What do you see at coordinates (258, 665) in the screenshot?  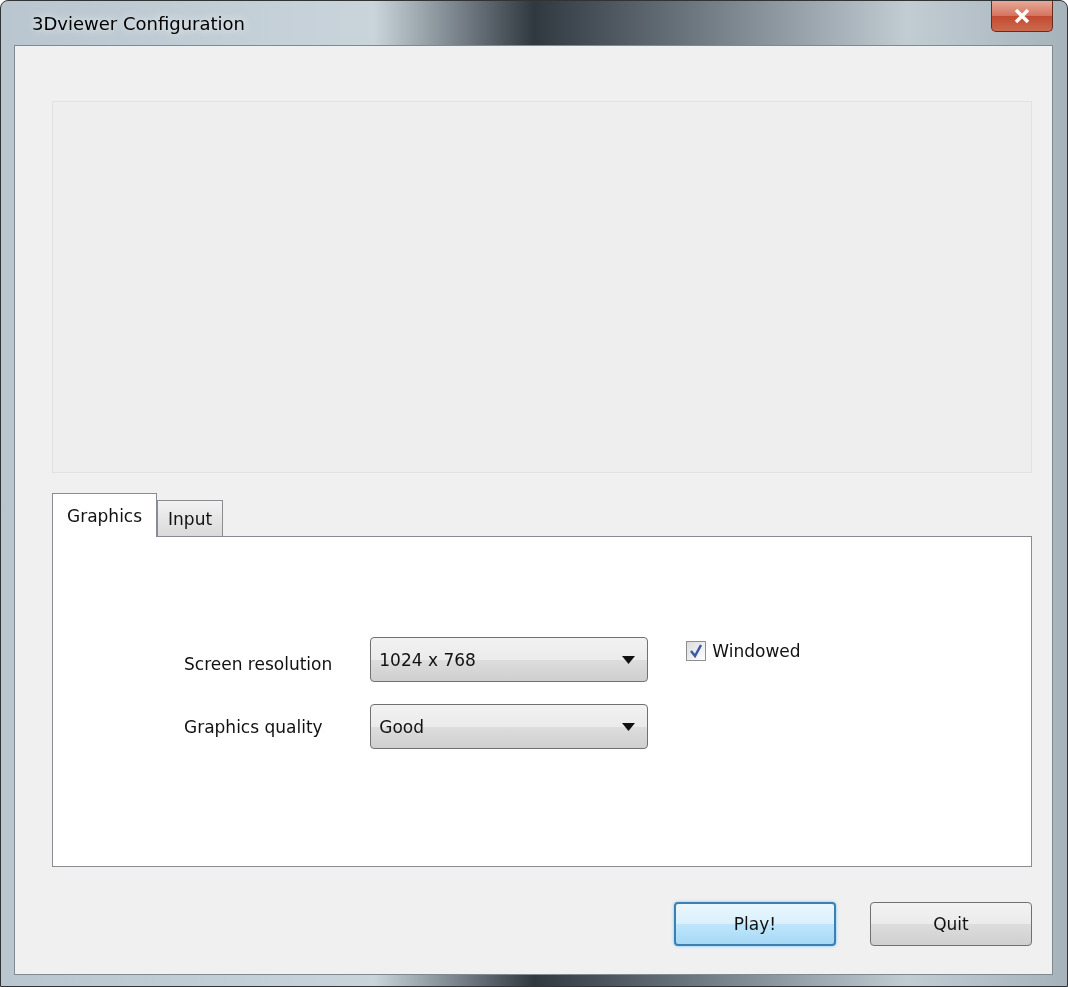 I see `field-label: Screen resolution` at bounding box center [258, 665].